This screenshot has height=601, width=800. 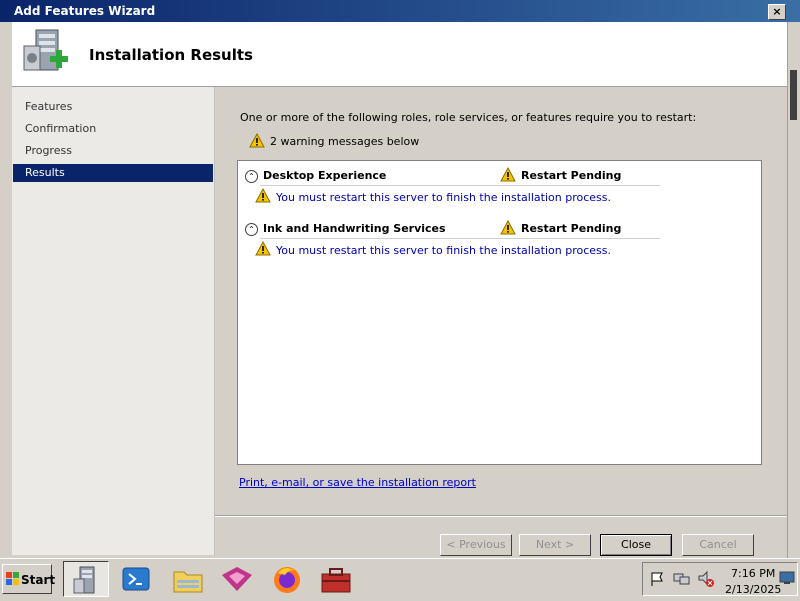 I want to click on clock-time: 7:16 PM, so click(x=753, y=573).